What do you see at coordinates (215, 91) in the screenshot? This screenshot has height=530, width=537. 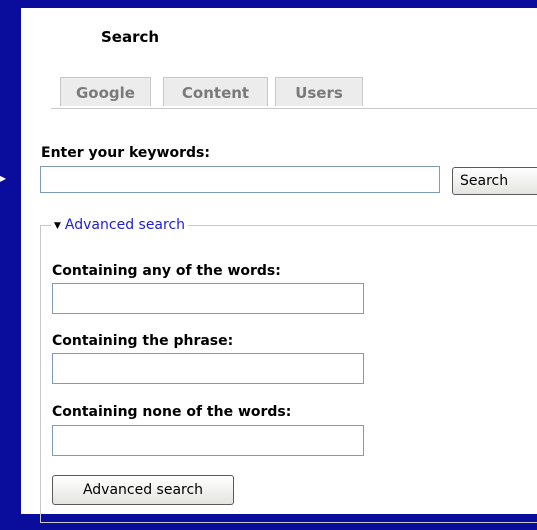 I see `tab-content: Content` at bounding box center [215, 91].